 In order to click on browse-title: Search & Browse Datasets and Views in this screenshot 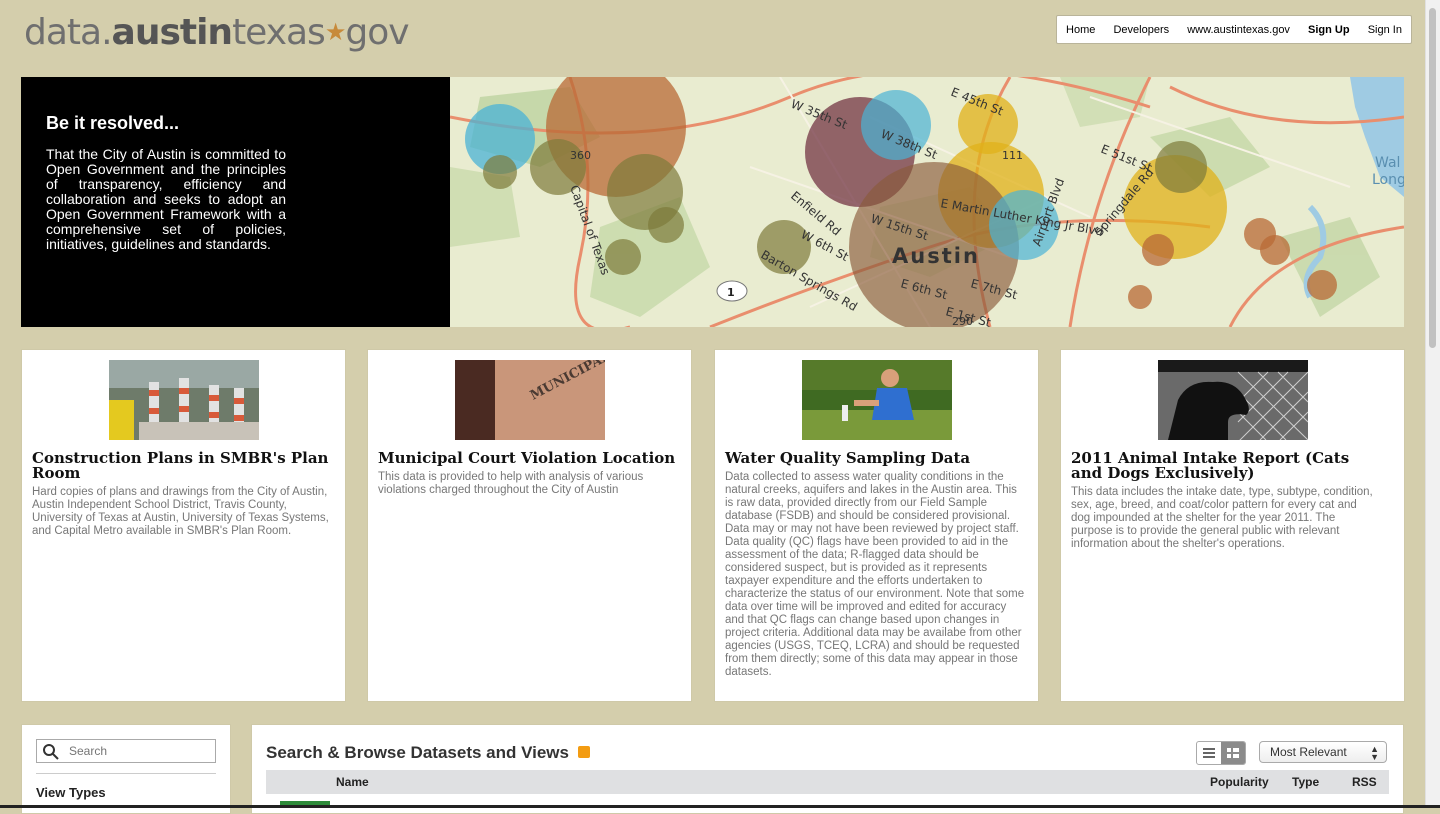, I will do `click(417, 752)`.